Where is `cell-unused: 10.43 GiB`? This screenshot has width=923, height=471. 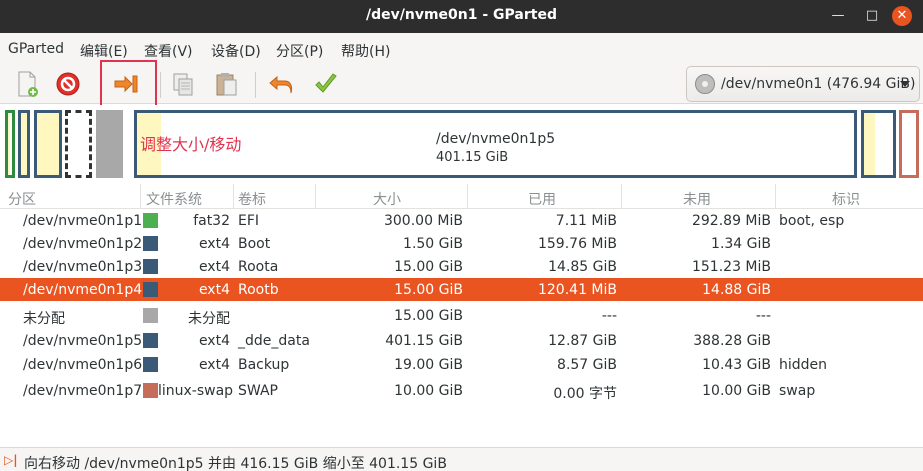 cell-unused: 10.43 GiB is located at coordinates (736, 365).